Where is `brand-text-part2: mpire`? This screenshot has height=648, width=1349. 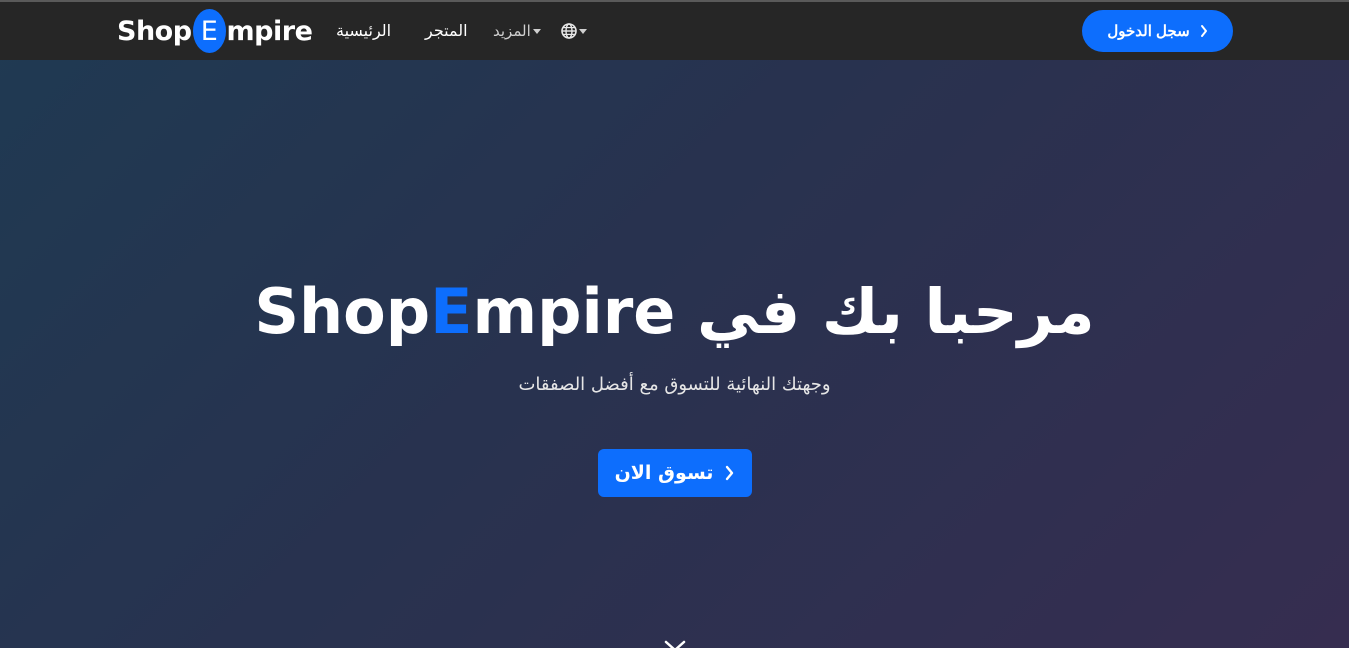
brand-text-part2: mpire is located at coordinates (269, 31).